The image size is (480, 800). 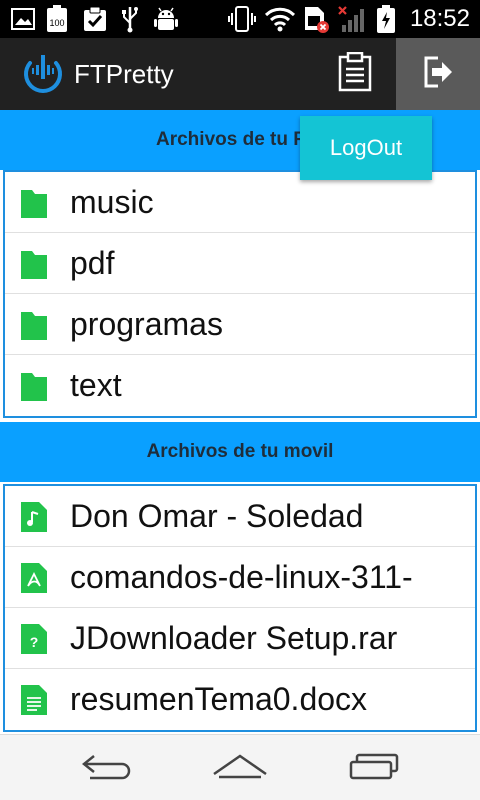 I want to click on app-title: FTPretty, so click(x=124, y=74).